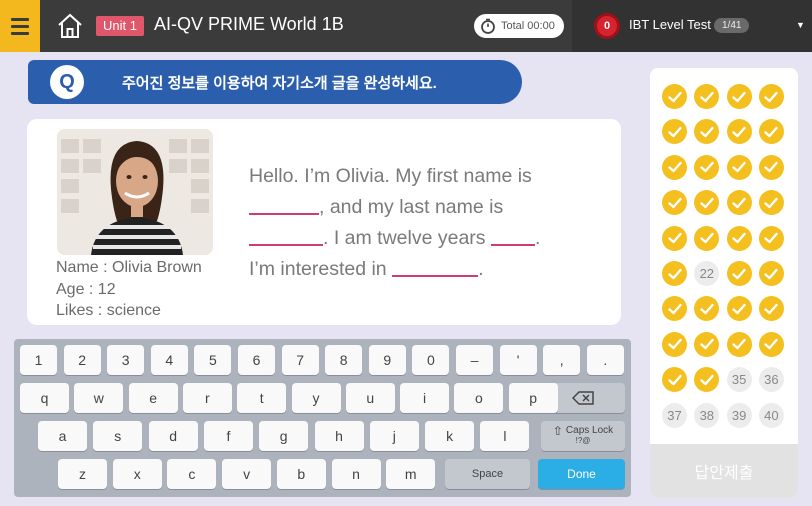 This screenshot has width=812, height=506. I want to click on unanswered-question-bubble: 37, so click(674, 415).